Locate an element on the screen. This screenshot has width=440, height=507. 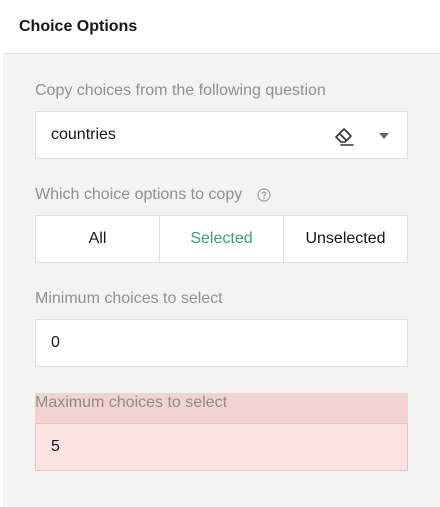
segment-selected: Selected is located at coordinates (221, 239).